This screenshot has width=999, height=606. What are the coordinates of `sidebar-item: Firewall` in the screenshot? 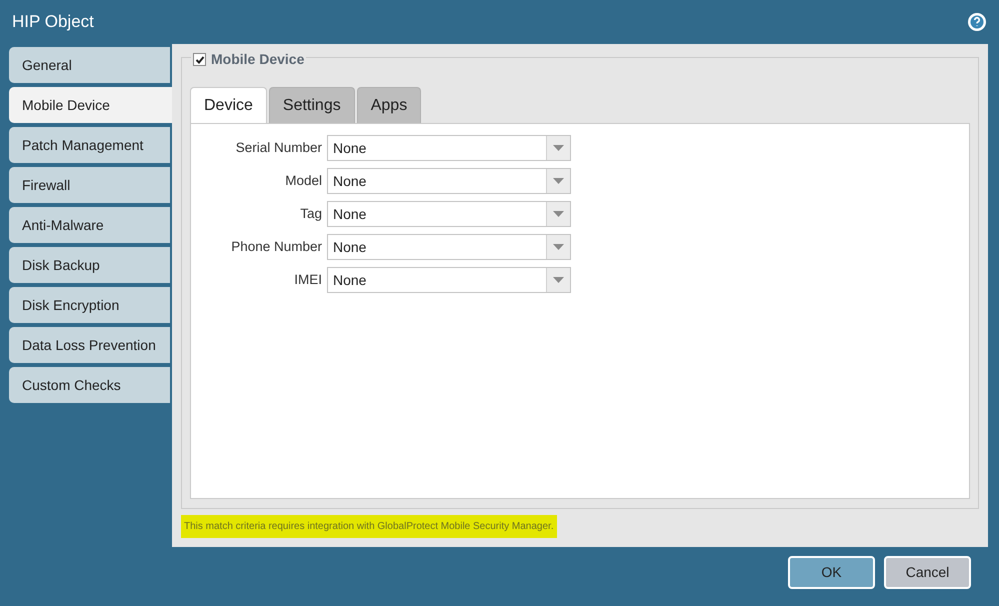 It's located at (89, 185).